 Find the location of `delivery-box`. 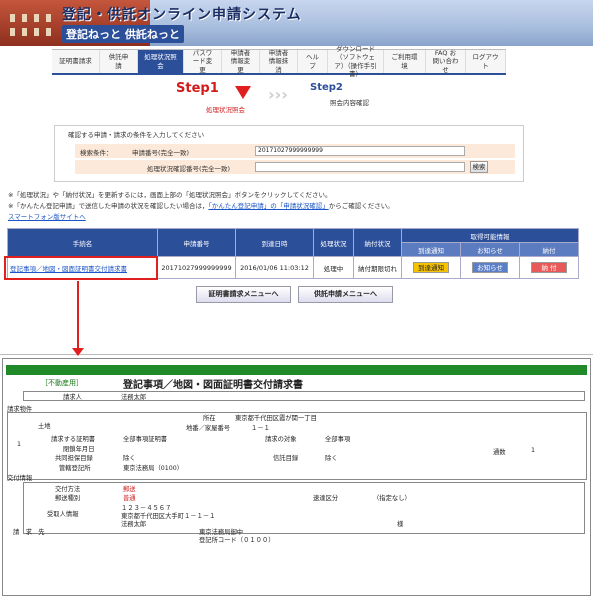

delivery-box is located at coordinates (304, 508).